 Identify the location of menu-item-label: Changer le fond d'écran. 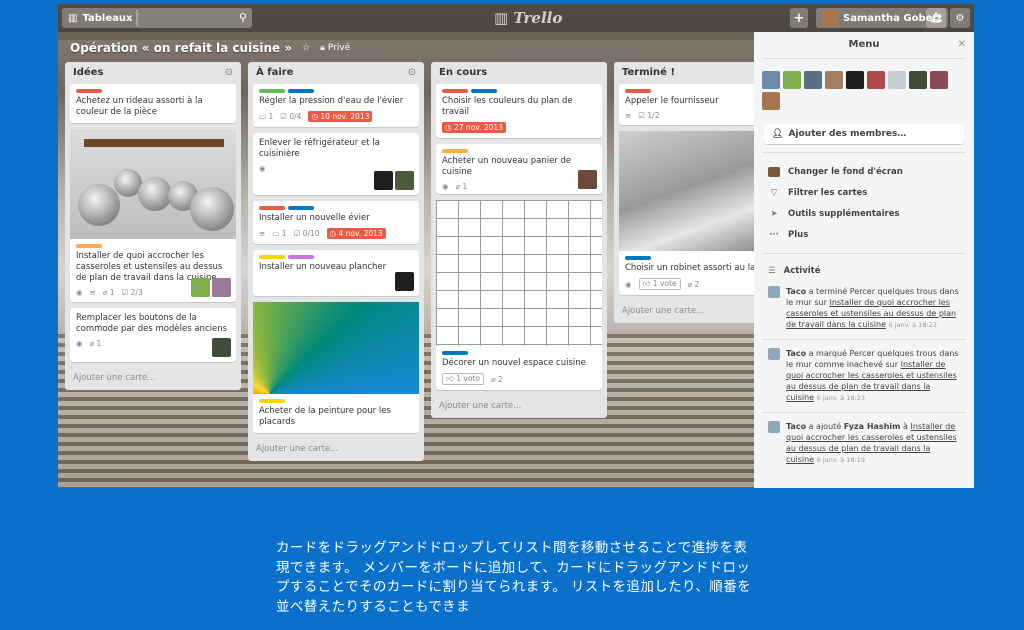
(845, 171).